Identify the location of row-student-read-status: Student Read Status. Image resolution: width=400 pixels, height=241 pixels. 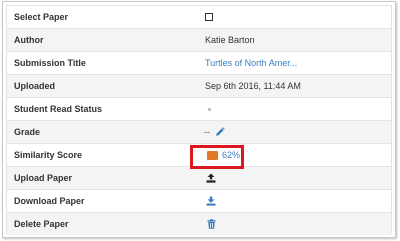
(199, 109).